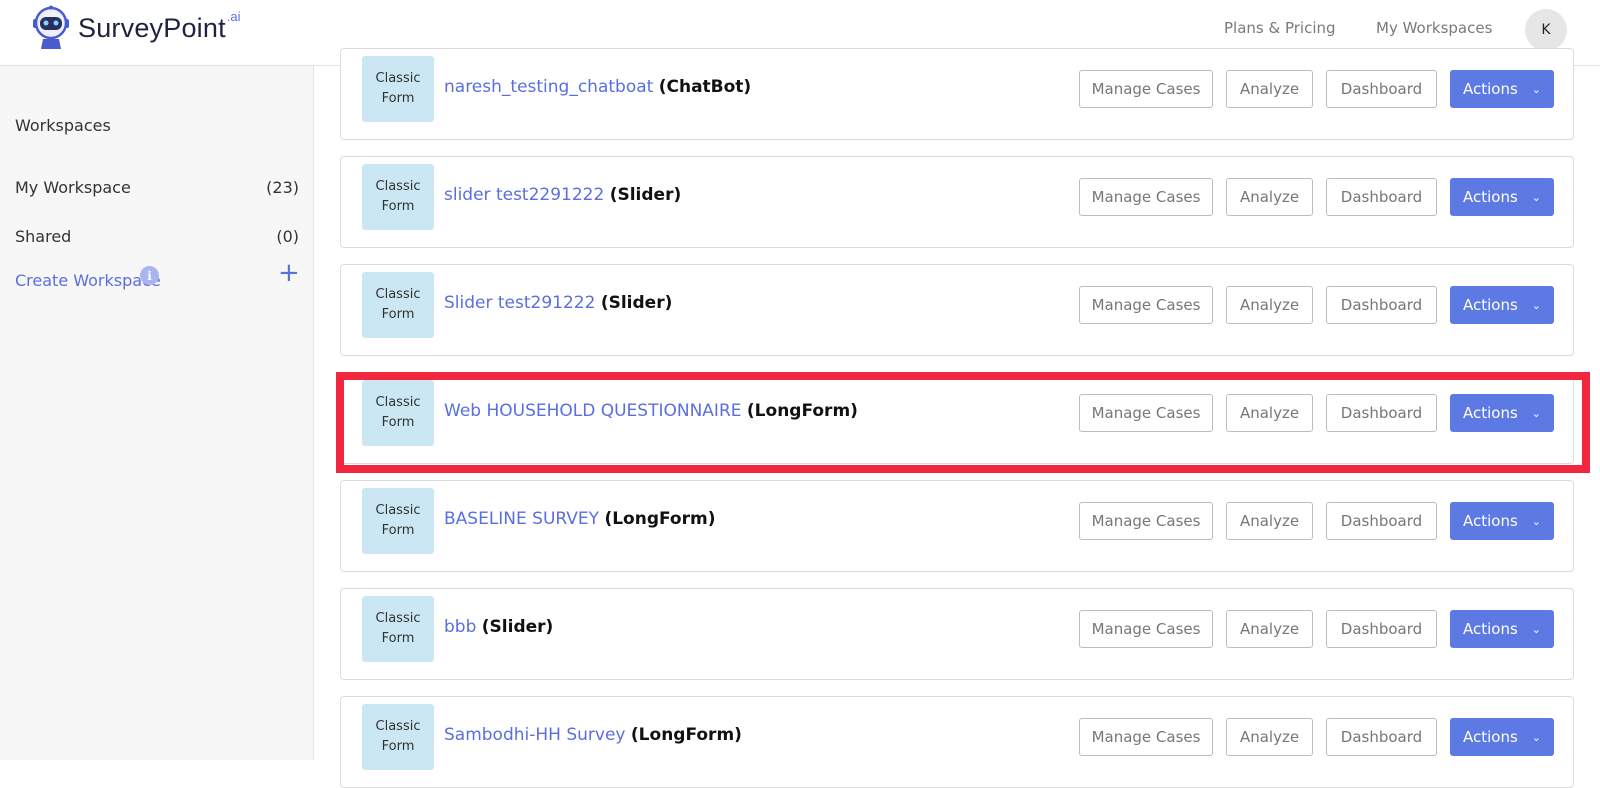 The height and width of the screenshot is (788, 1600). What do you see at coordinates (43, 236) in the screenshot?
I see `sidebar-item-label: Shared` at bounding box center [43, 236].